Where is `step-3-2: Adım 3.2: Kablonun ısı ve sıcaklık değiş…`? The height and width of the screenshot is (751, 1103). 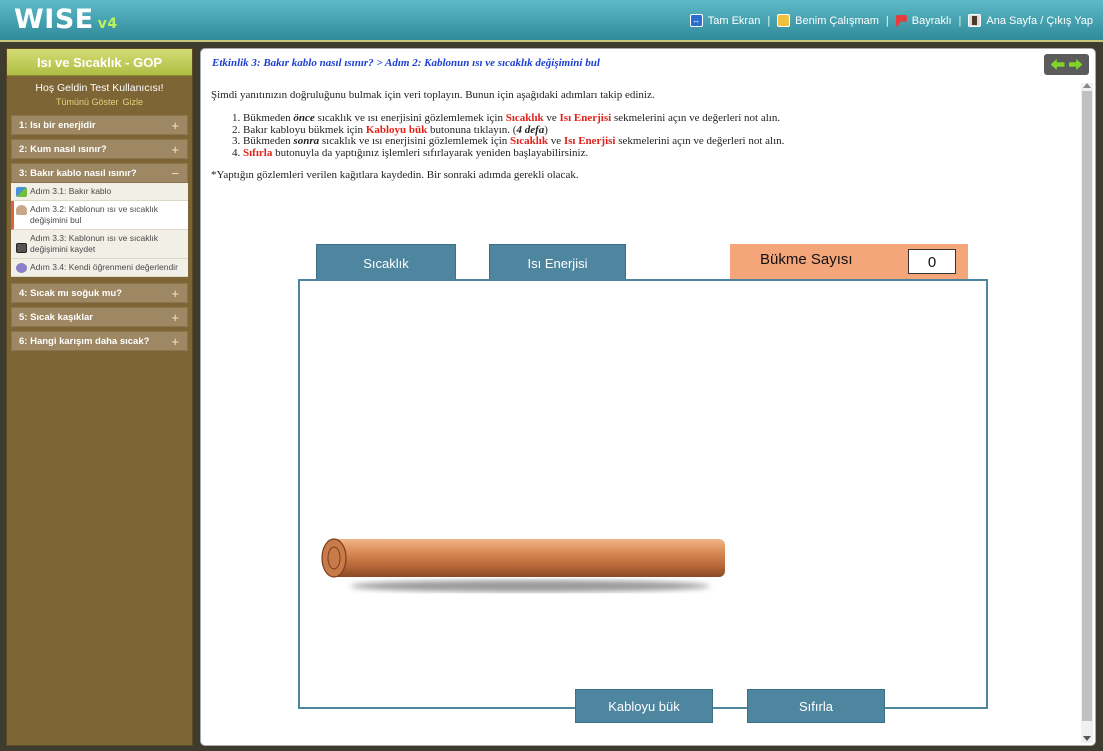
step-3-2: Adım 3.2: Kablonun ısı ve sıcaklık değiş… is located at coordinates (99, 215).